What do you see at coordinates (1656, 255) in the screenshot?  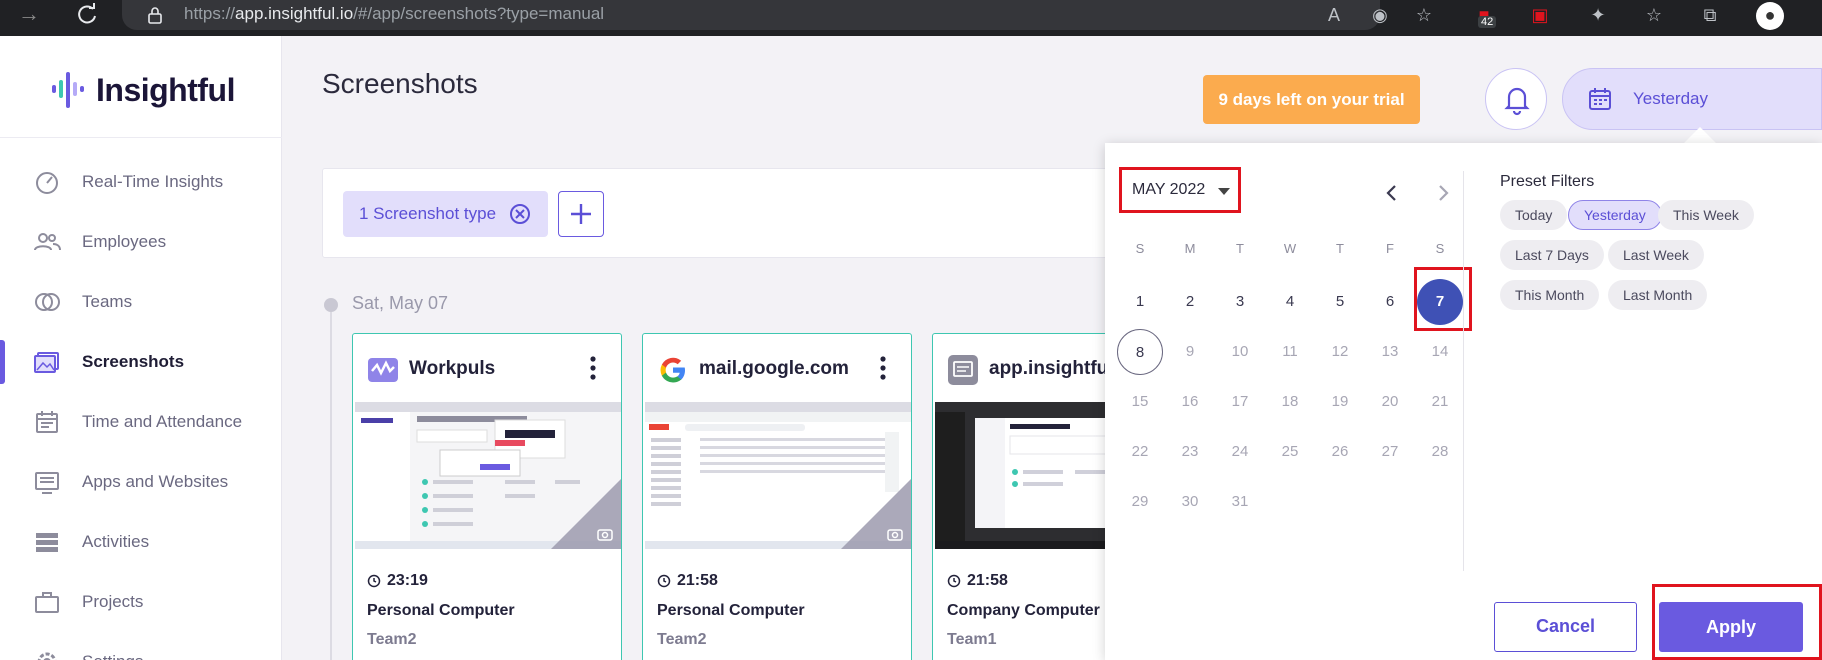 I see `preset-last-week: Last Week` at bounding box center [1656, 255].